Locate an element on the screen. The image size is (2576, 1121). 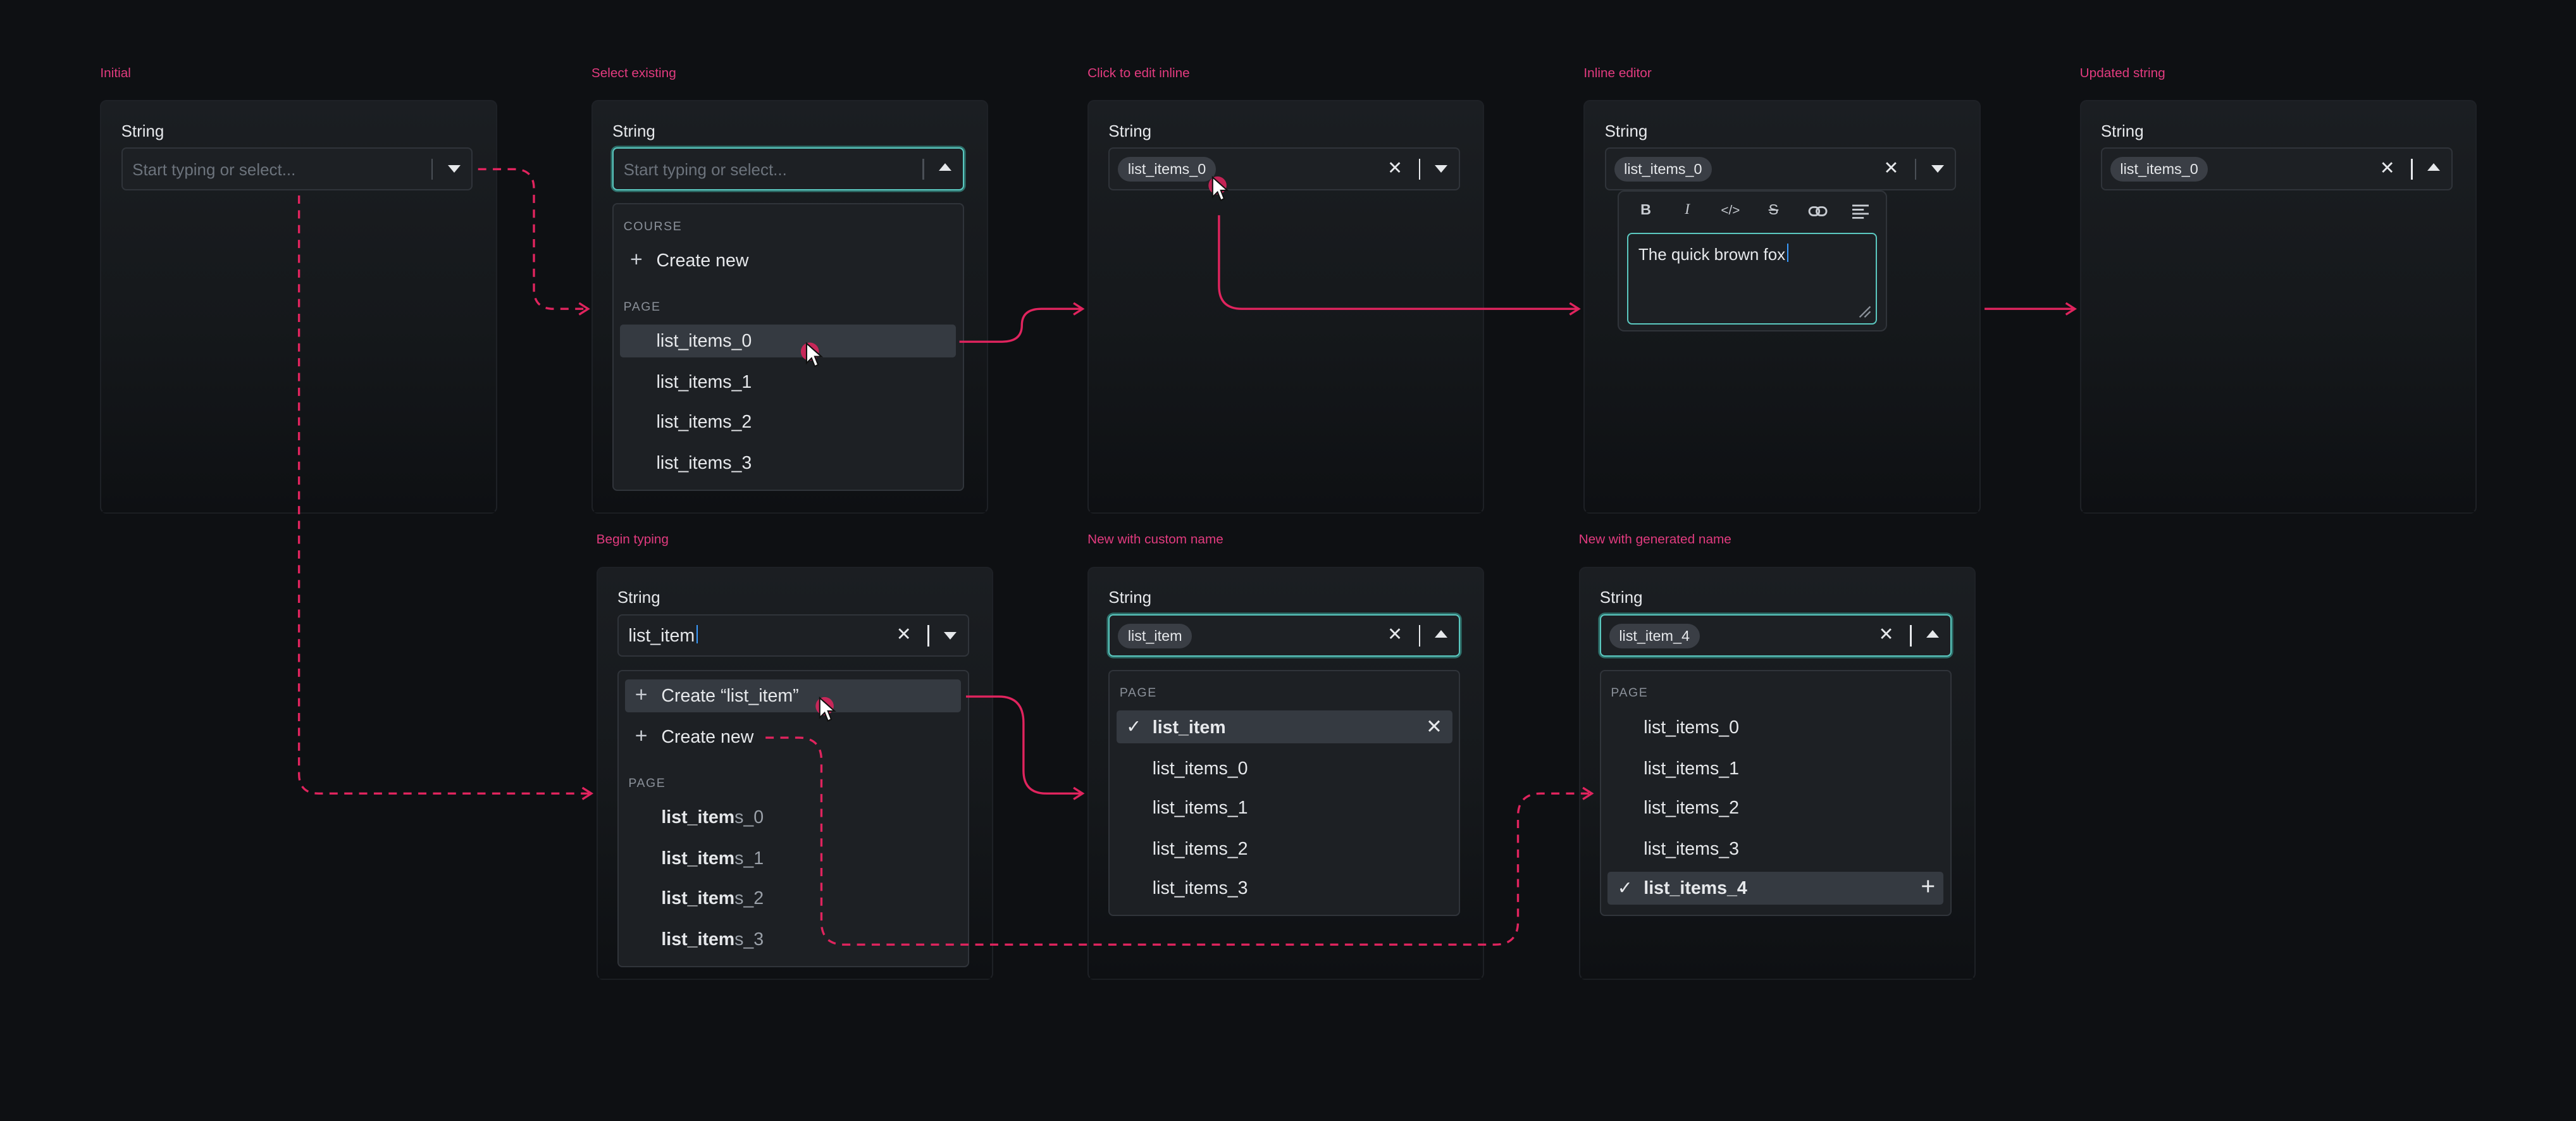
connector-typing-to-custom is located at coordinates (1023, 744).